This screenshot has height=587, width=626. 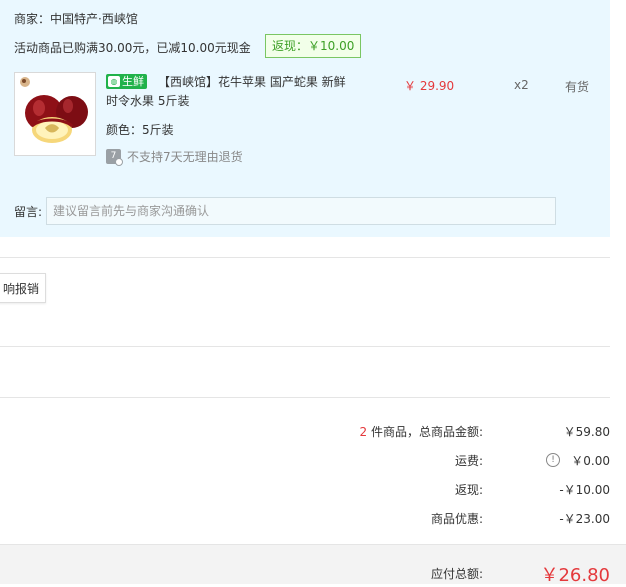 I want to click on goods-total-row: 2 件商品，总商品金额: ￥59.80, so click(x=410, y=432).